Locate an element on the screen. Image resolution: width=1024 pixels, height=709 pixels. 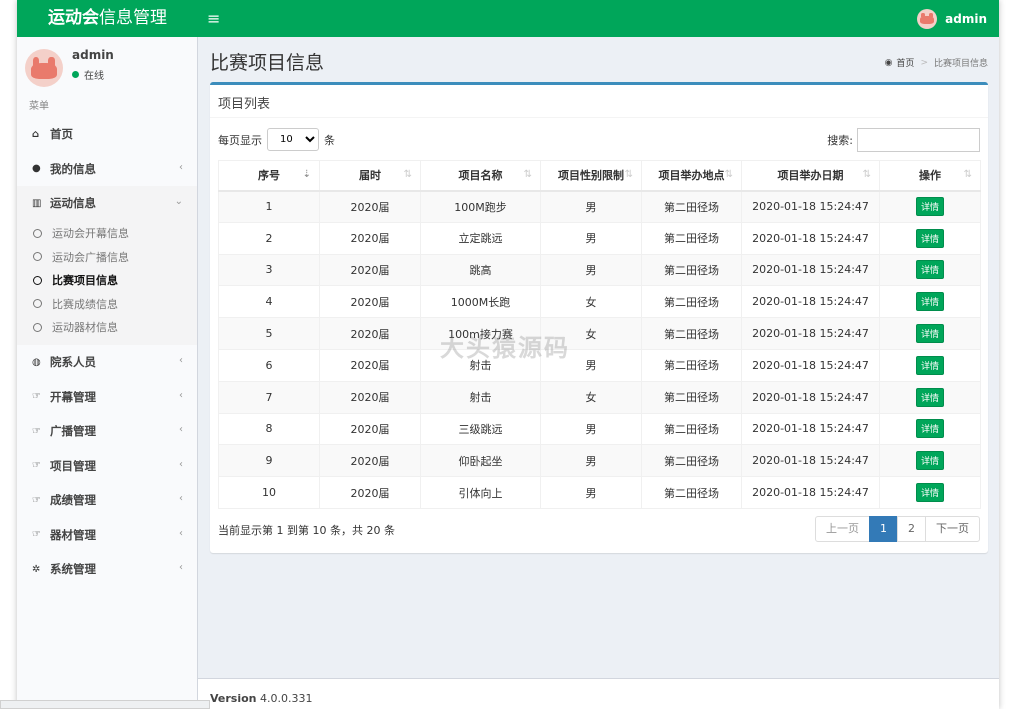
pagination-page-2: 2 is located at coordinates (911, 529).